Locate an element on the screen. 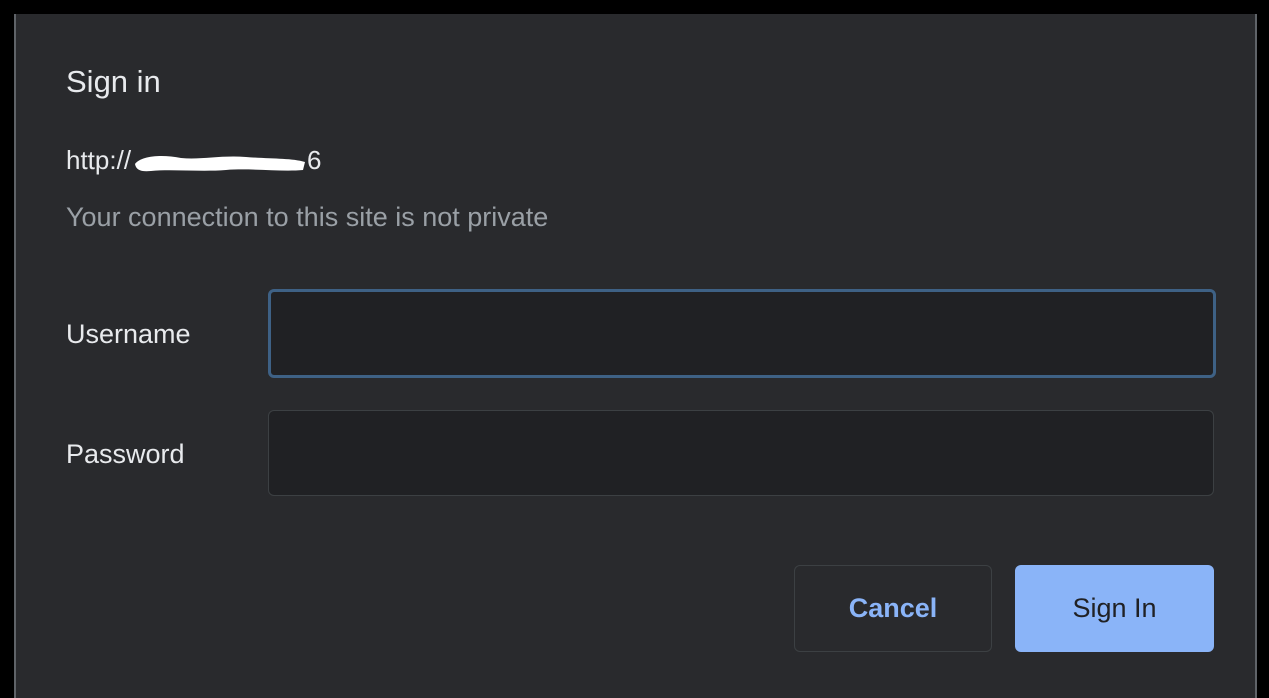  origin-suffix: 6 is located at coordinates (314, 160).